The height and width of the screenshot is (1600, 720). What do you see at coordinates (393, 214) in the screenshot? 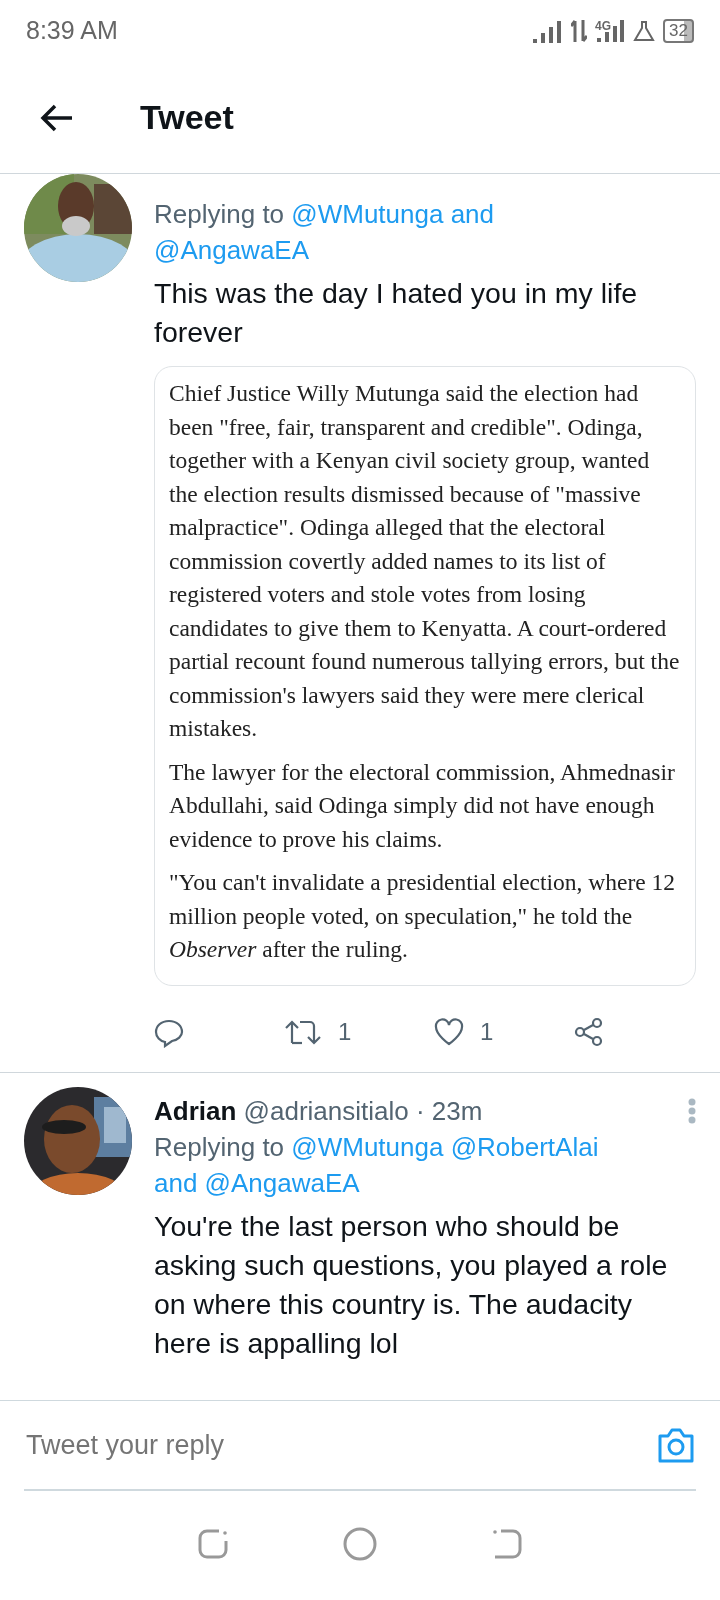
I see `mention-link: @WMutunga and` at bounding box center [393, 214].